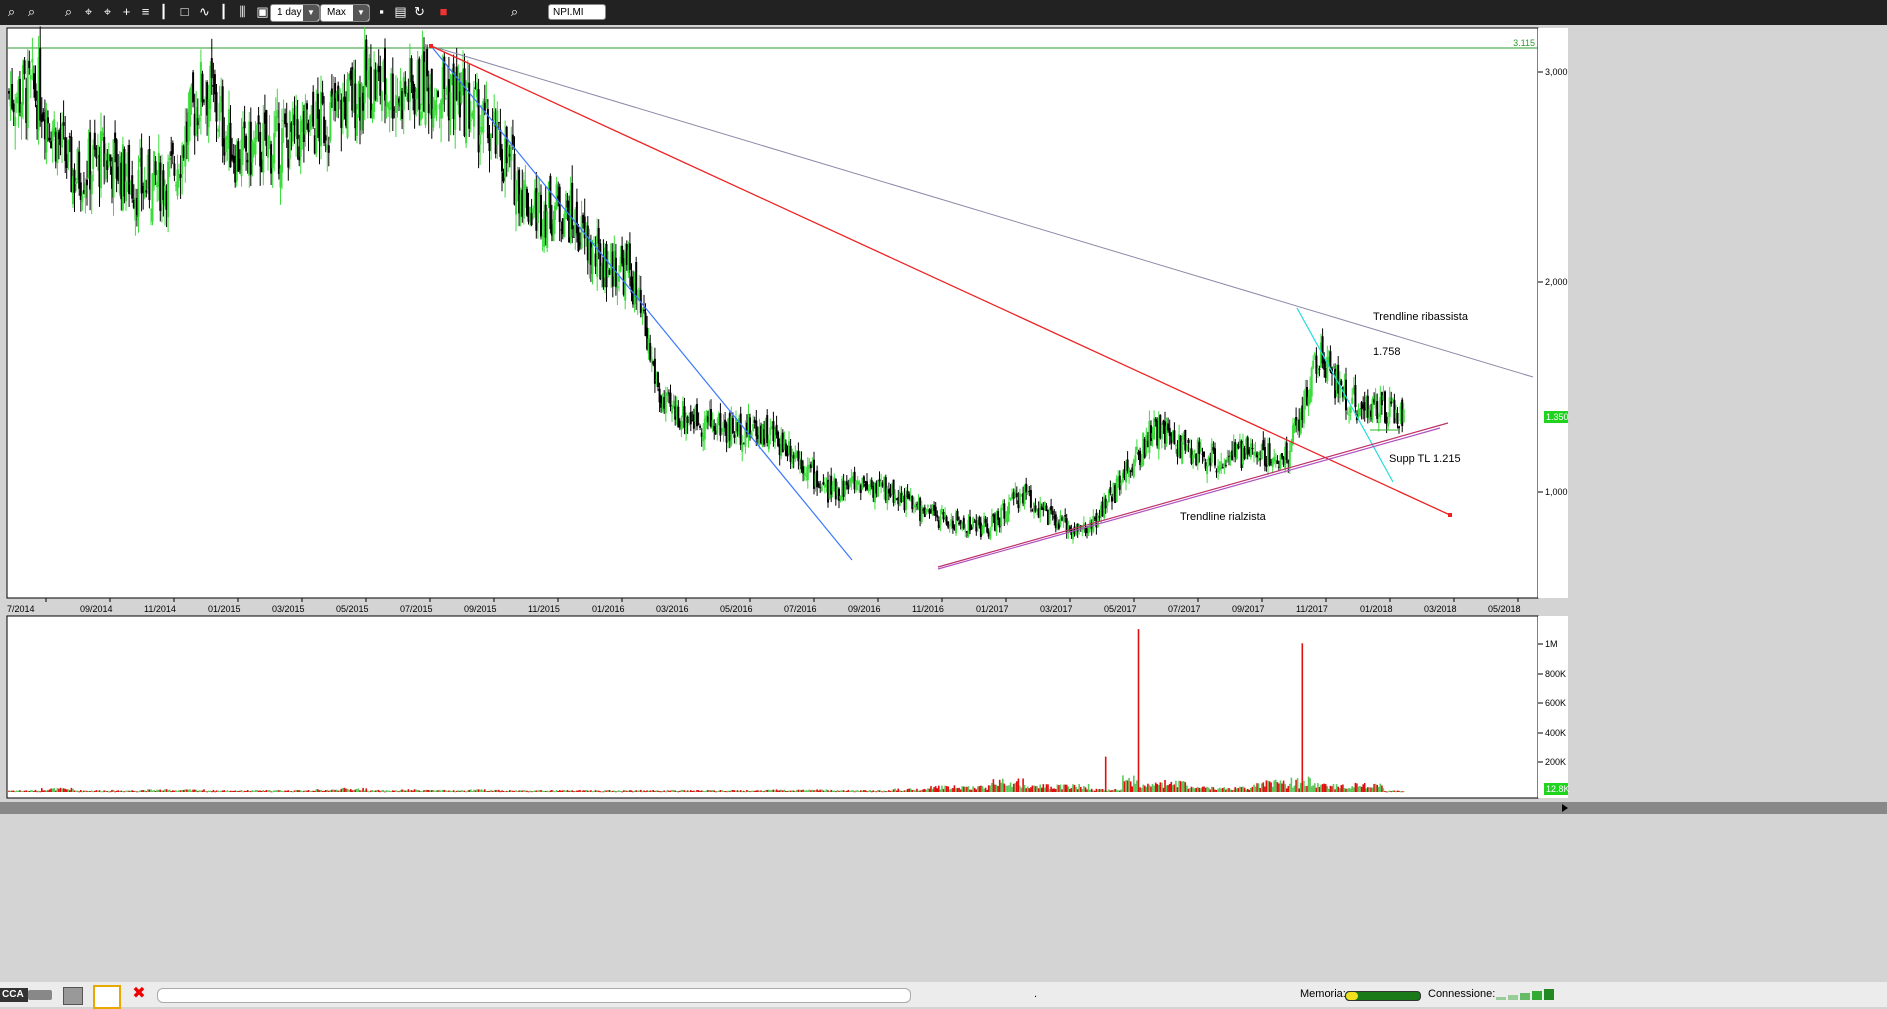 The image size is (1887, 1009). What do you see at coordinates (943, 808) in the screenshot?
I see `chart-scrollbar` at bounding box center [943, 808].